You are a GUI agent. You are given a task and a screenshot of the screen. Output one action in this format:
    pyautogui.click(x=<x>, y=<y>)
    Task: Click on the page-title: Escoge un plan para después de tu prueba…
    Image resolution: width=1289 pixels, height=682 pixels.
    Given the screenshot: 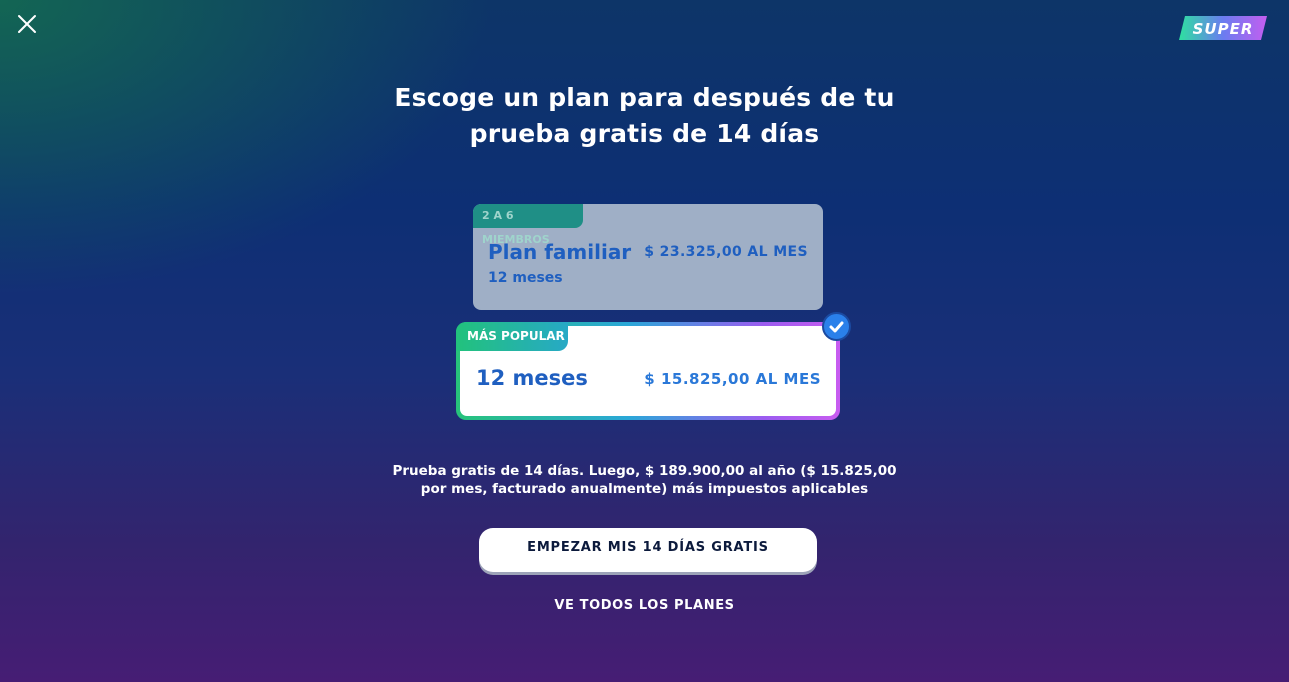 What is the action you would take?
    pyautogui.click(x=644, y=116)
    